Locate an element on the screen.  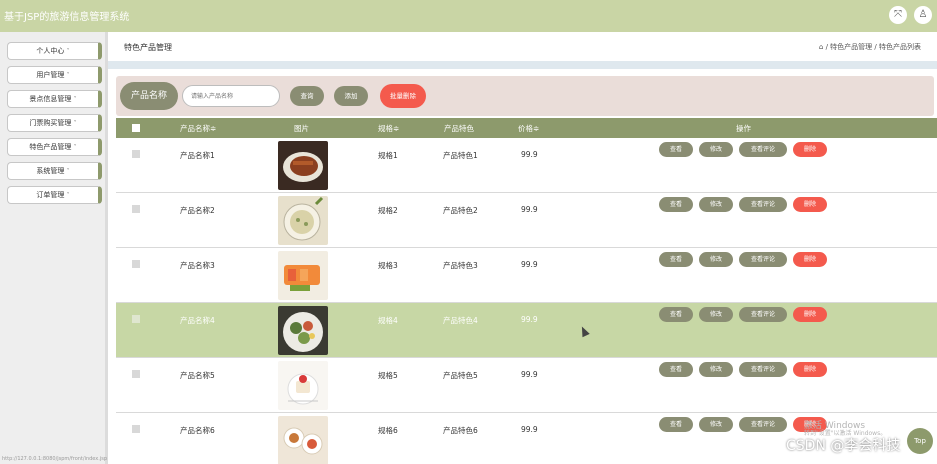
add-button: 添加 is located at coordinates (351, 96).